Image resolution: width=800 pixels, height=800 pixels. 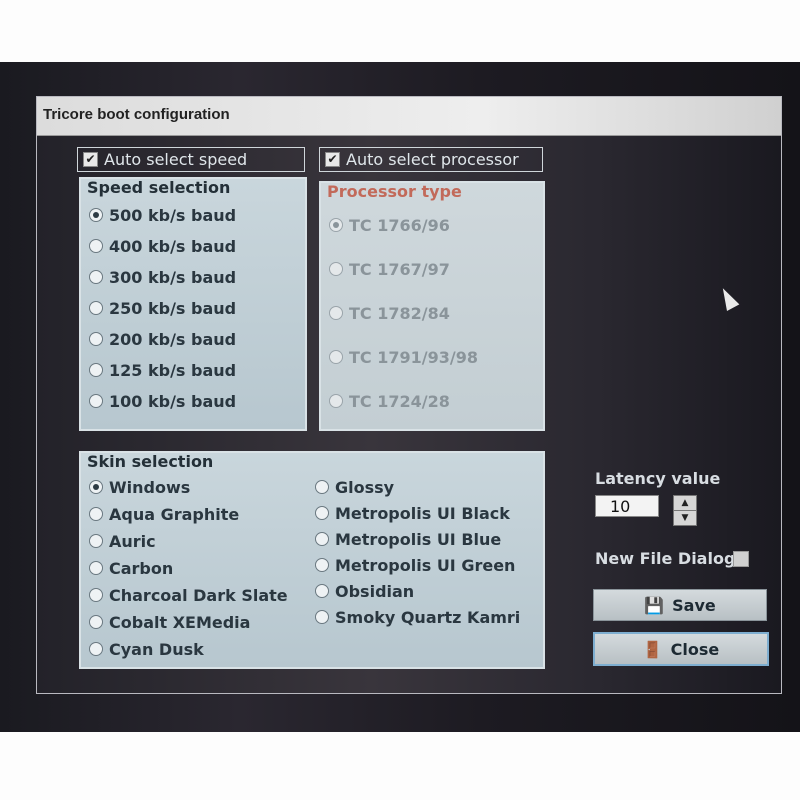 I want to click on skin-option-label: Obsidian, so click(x=375, y=591).